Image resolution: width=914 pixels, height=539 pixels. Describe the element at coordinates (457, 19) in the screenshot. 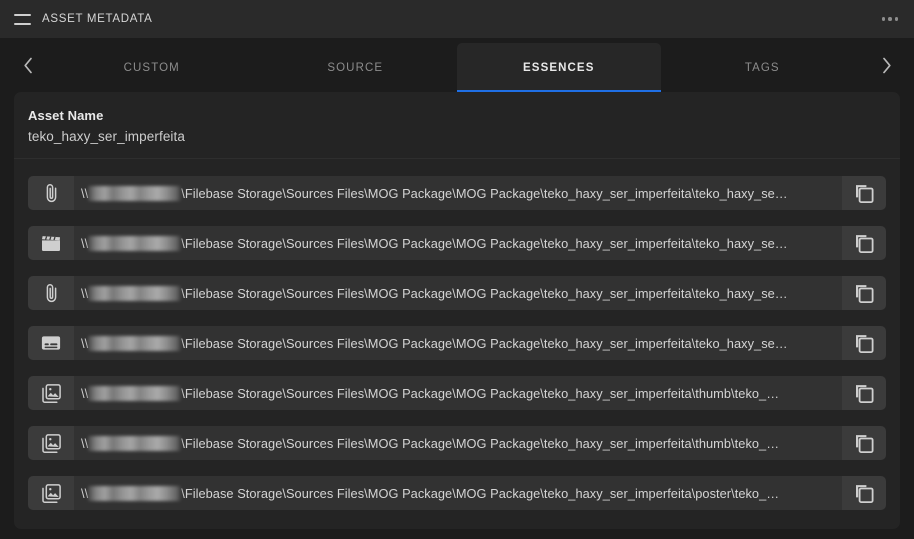

I see `top-bar: ASSET METADATA` at that location.